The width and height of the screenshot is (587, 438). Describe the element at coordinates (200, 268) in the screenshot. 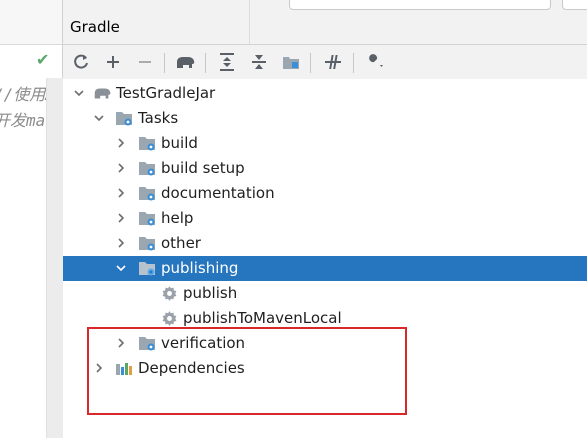

I see `tree-label-publishing: publishing` at that location.